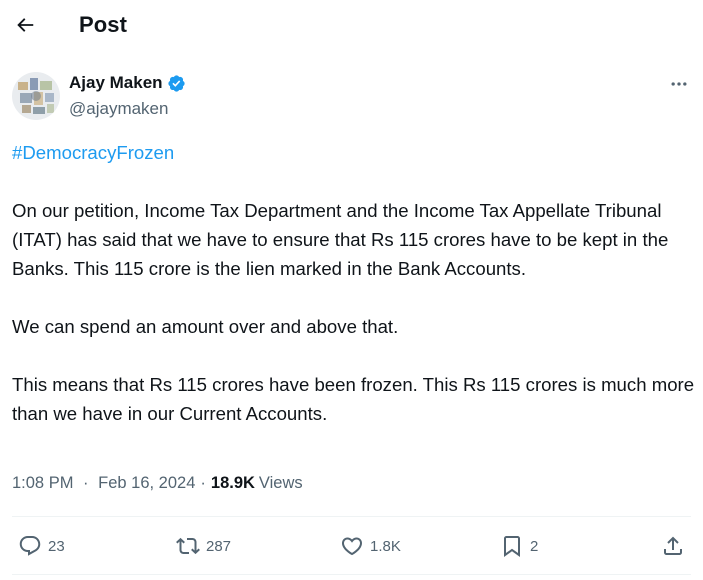 Image resolution: width=703 pixels, height=580 pixels. I want to click on repost-icon, so click(188, 546).